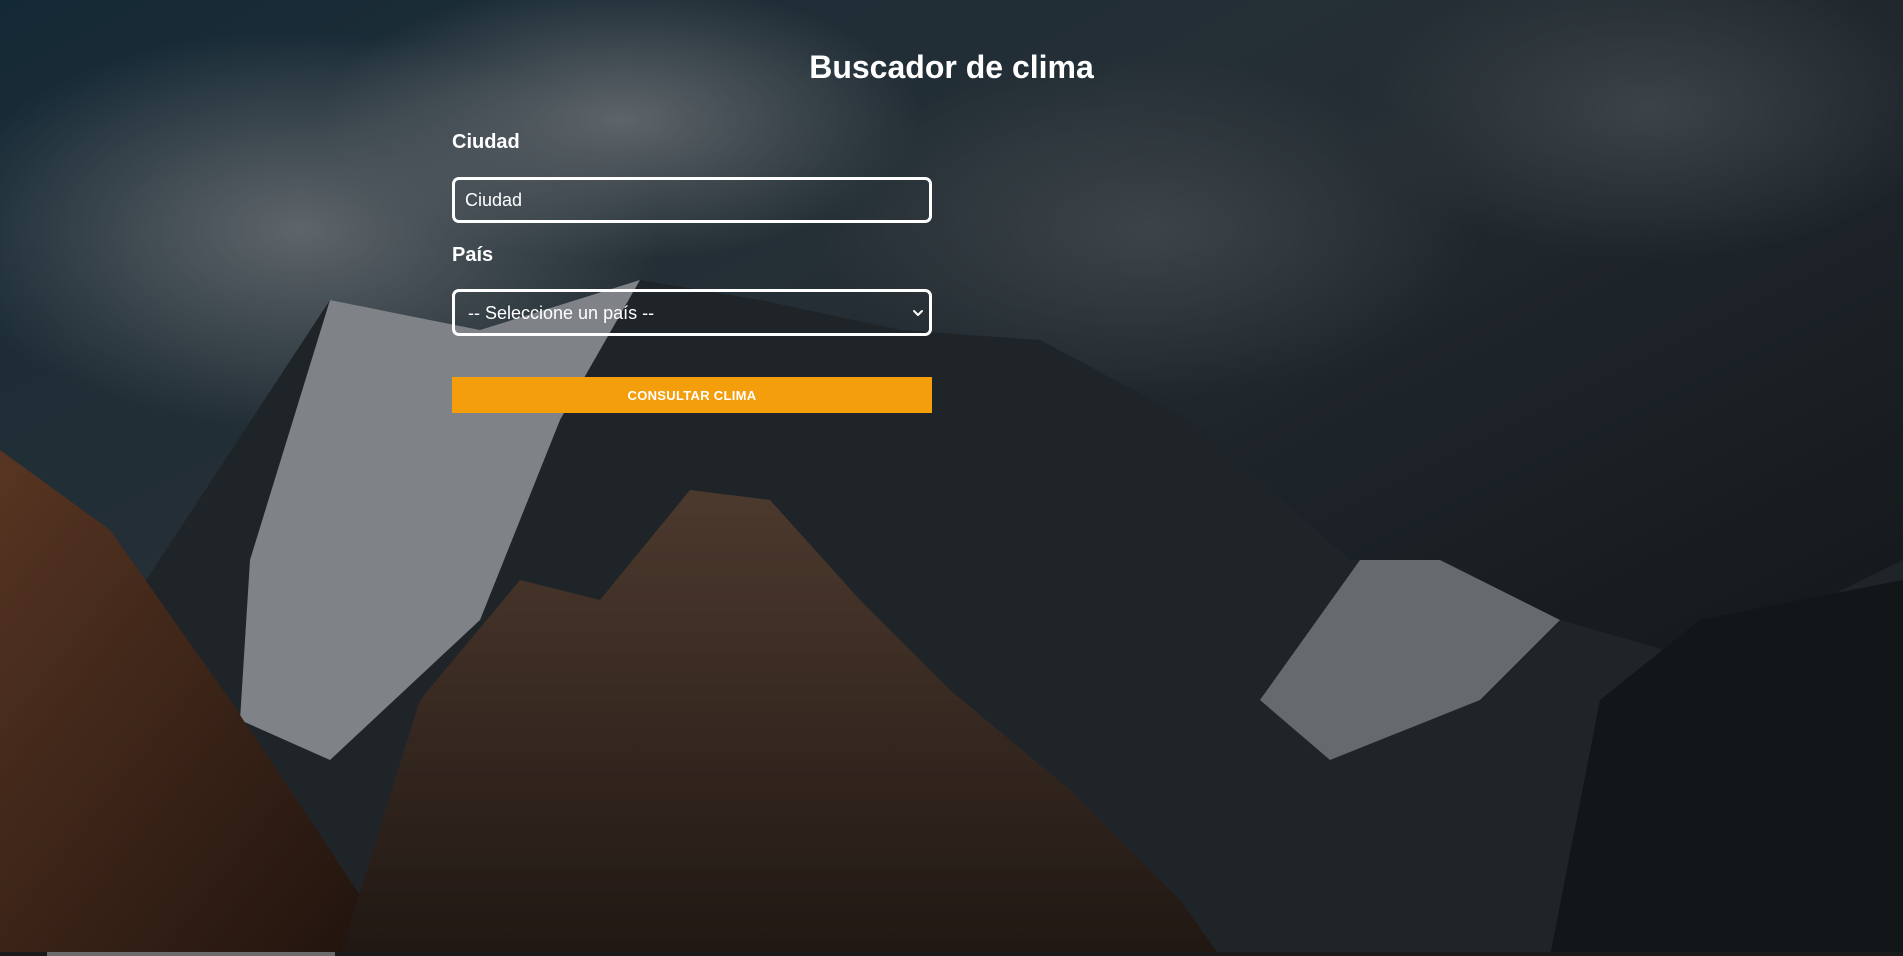 Image resolution: width=1903 pixels, height=956 pixels. I want to click on consultar-clima-button: CONSULTAR CLIMA, so click(692, 395).